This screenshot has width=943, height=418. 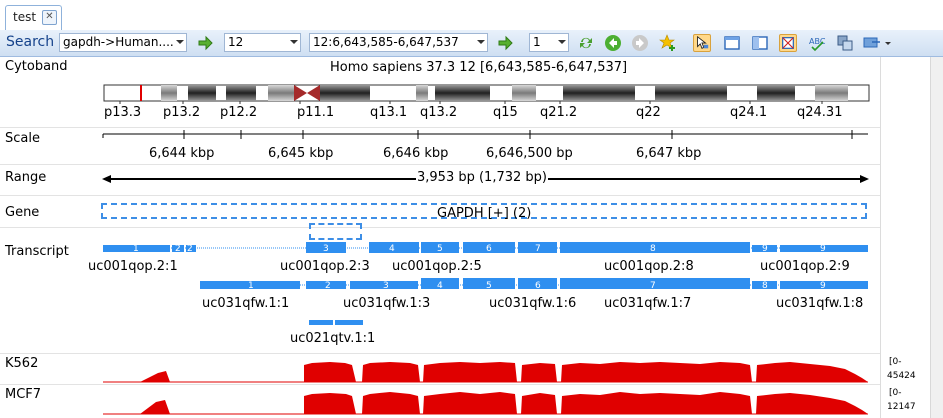 What do you see at coordinates (613, 43) in the screenshot?
I see `back-icon` at bounding box center [613, 43].